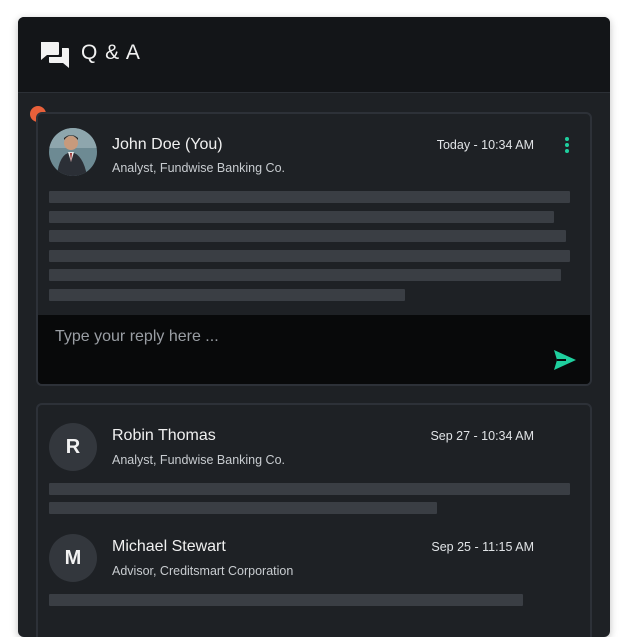 This screenshot has width=628, height=637. I want to click on user-photo, so click(73, 152).